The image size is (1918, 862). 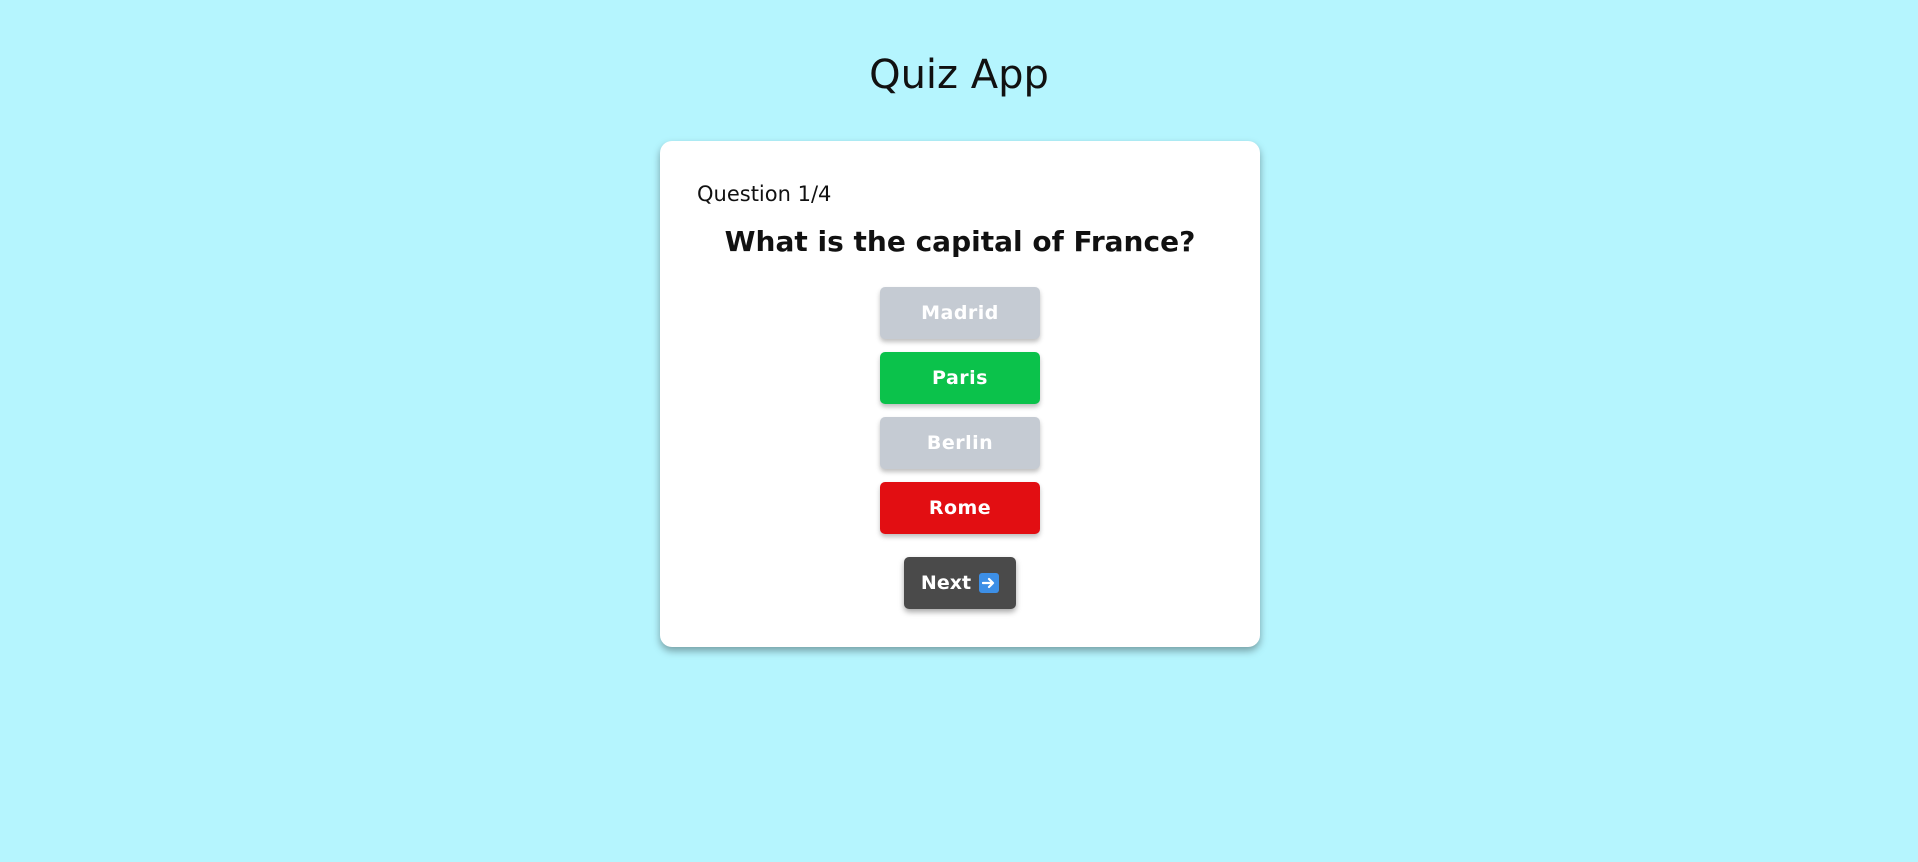 I want to click on right-arrow-icon, so click(x=989, y=583).